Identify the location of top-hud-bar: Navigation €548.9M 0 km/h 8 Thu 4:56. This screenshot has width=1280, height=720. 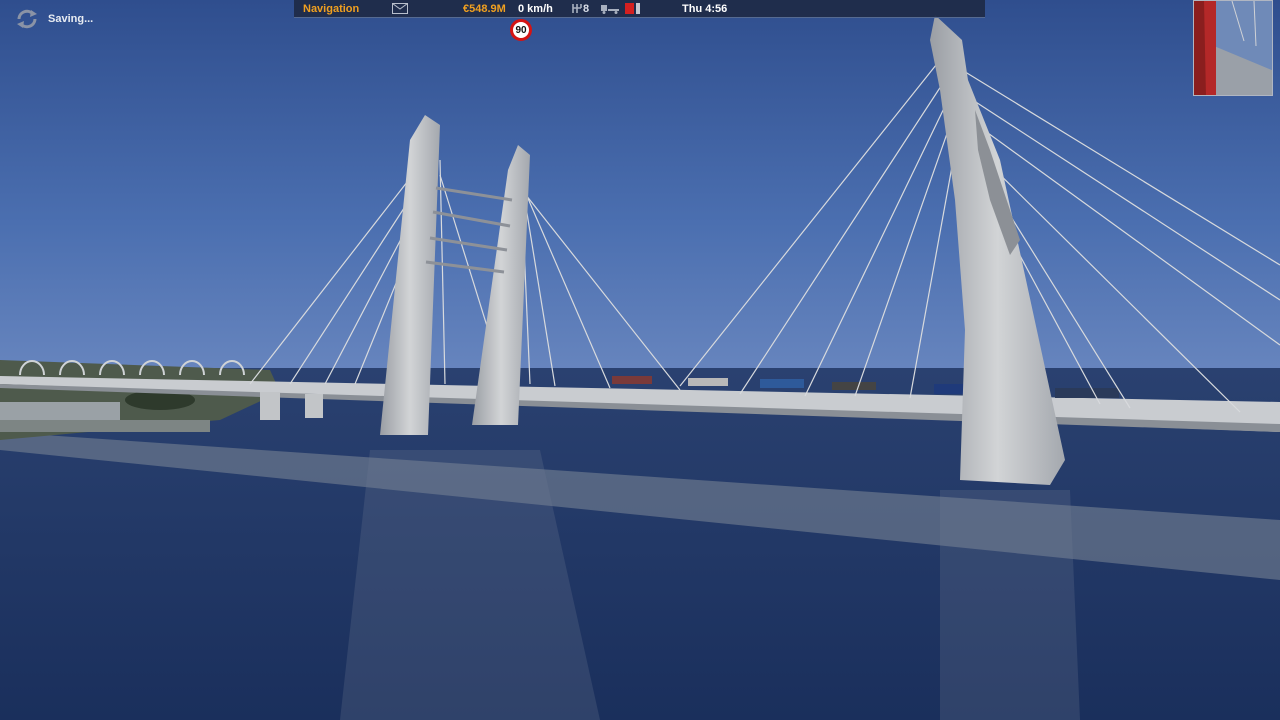
(639, 9).